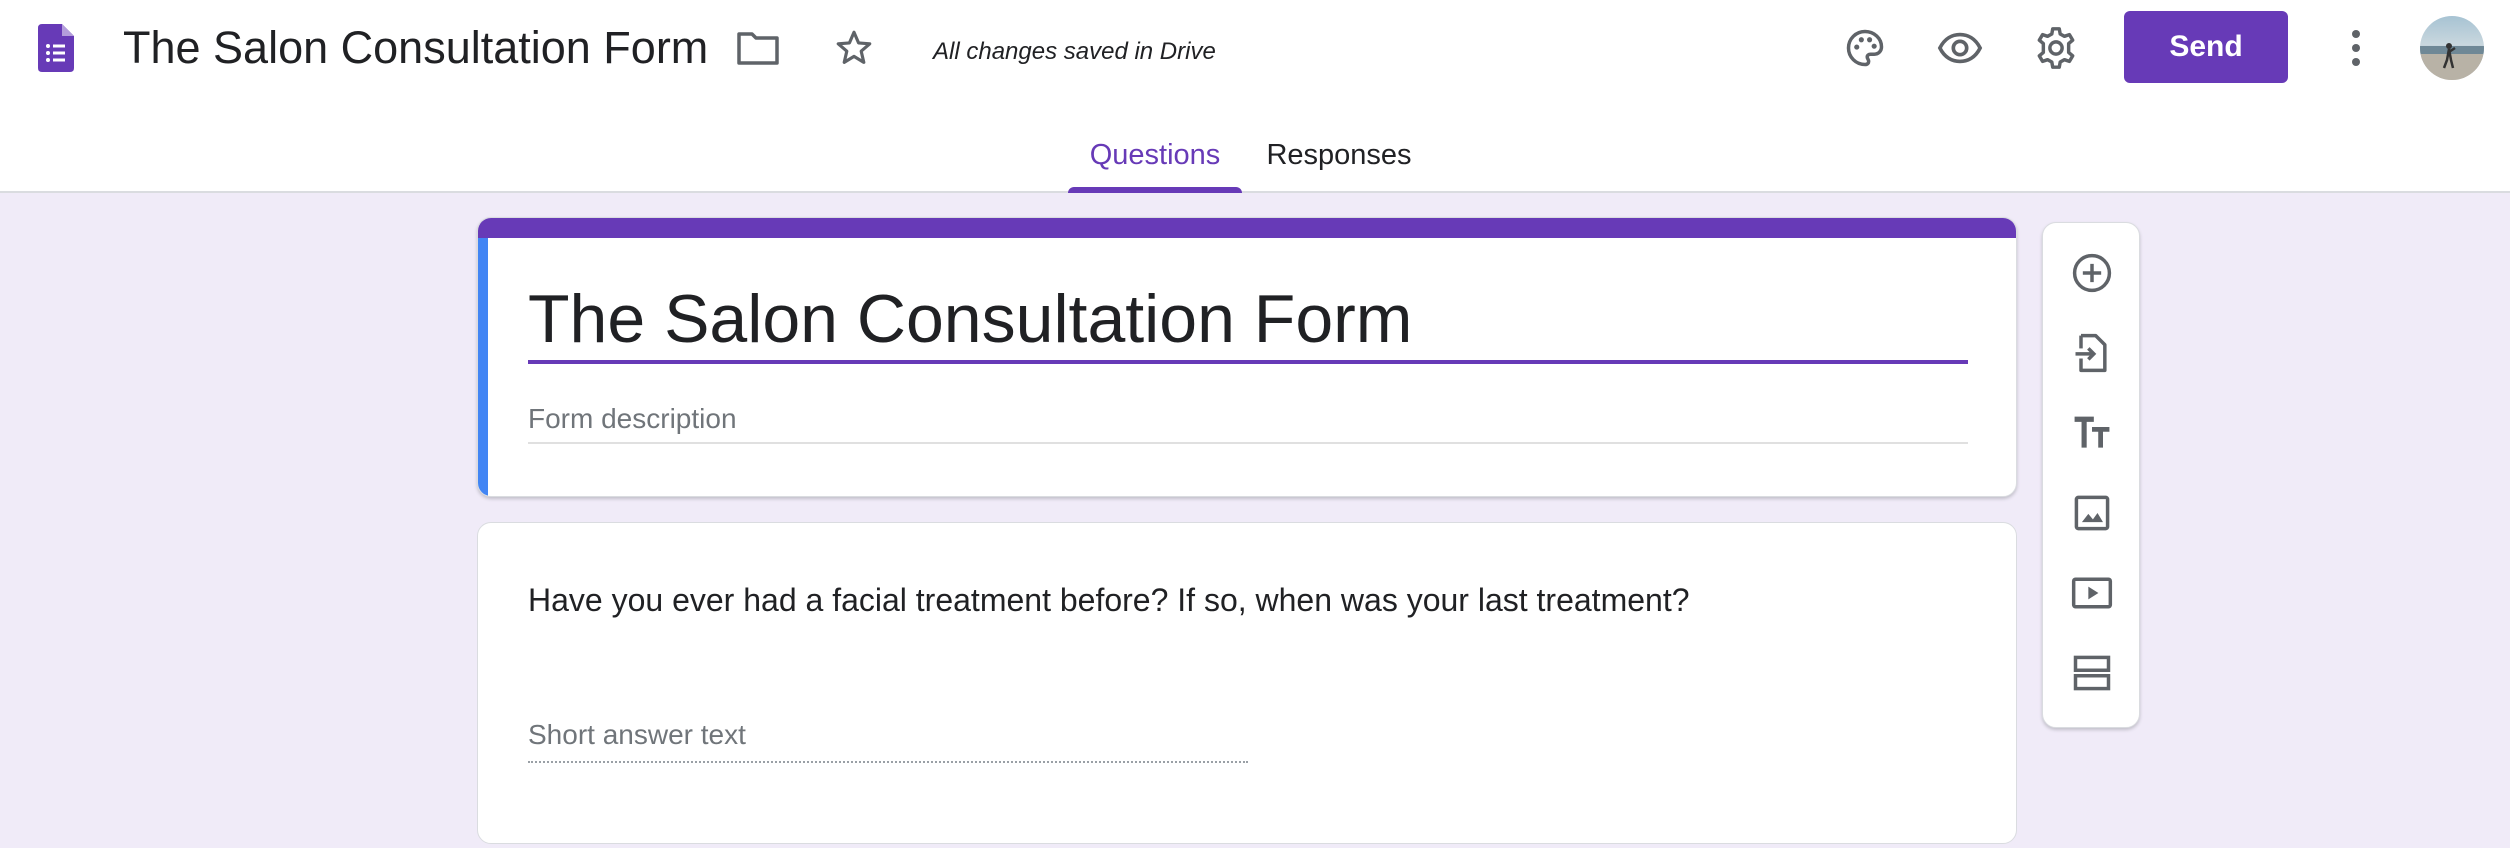 The width and height of the screenshot is (2510, 848). Describe the element at coordinates (2092, 273) in the screenshot. I see `add-question-icon` at that location.